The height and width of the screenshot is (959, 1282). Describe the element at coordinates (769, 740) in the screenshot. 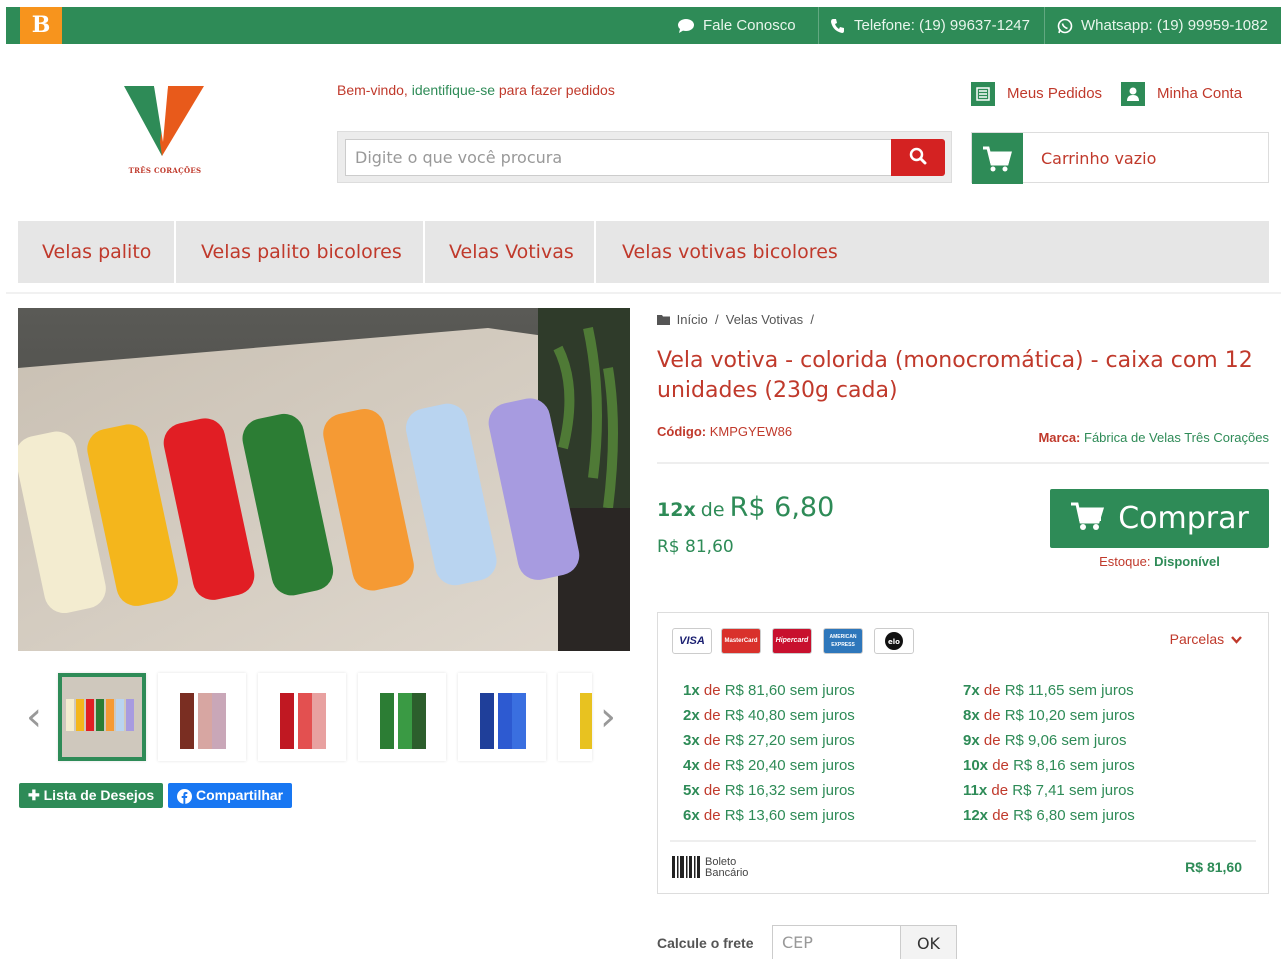

I see `installment-option: 3x de R$ 27,20 sem juros` at that location.